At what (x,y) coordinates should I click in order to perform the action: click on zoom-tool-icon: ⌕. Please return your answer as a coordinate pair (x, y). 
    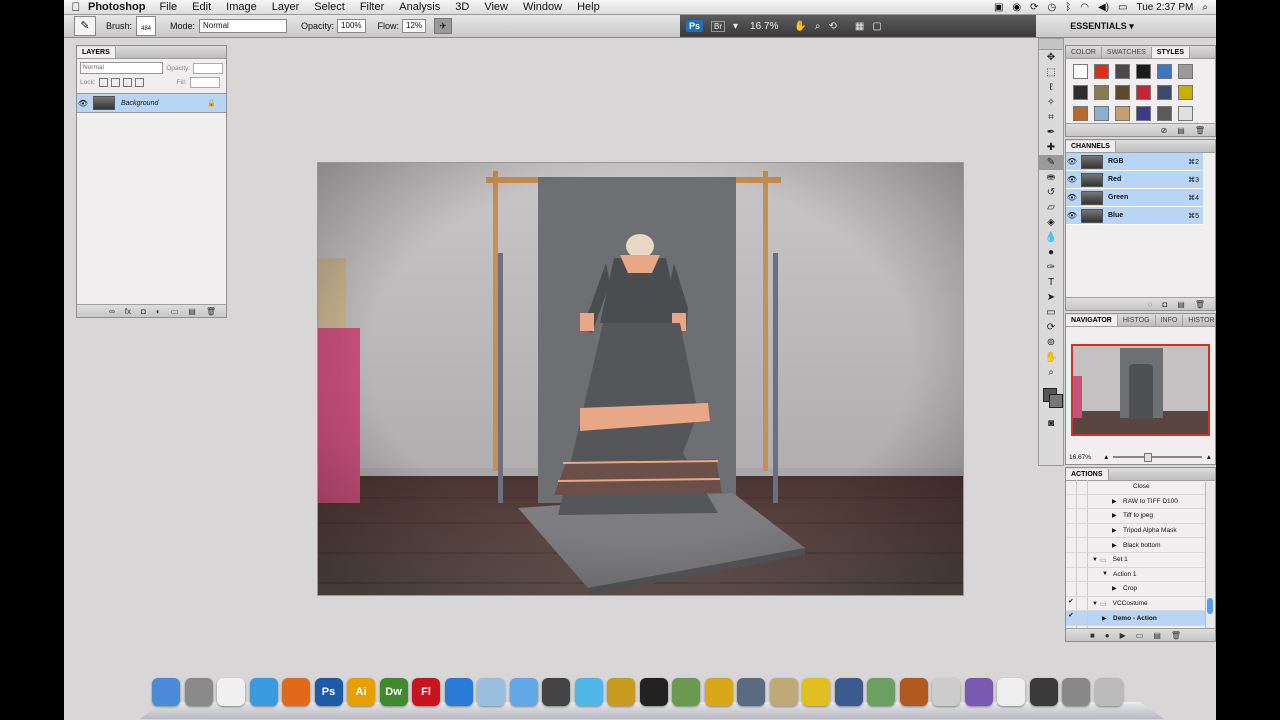
    Looking at the image, I should click on (1051, 372).